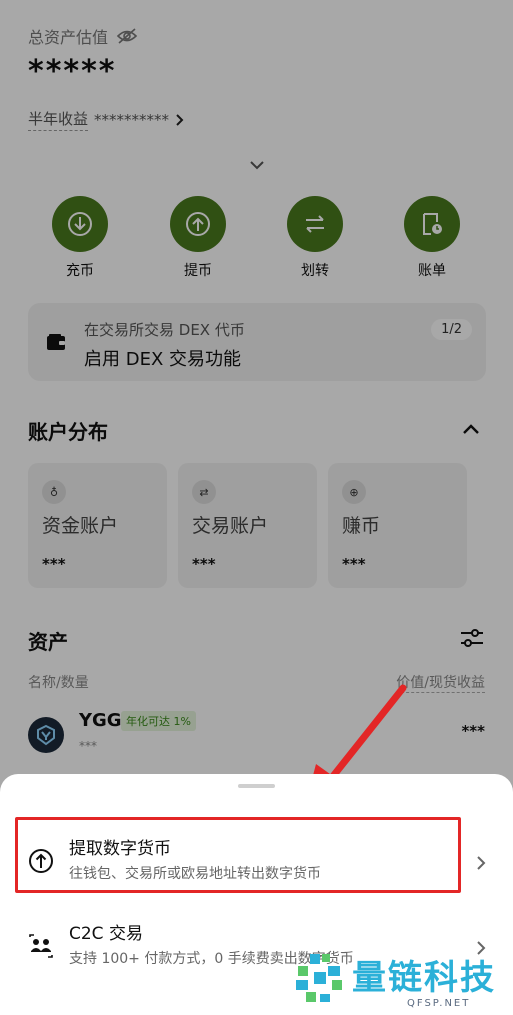  What do you see at coordinates (41, 946) in the screenshot?
I see `c2c-icon` at bounding box center [41, 946].